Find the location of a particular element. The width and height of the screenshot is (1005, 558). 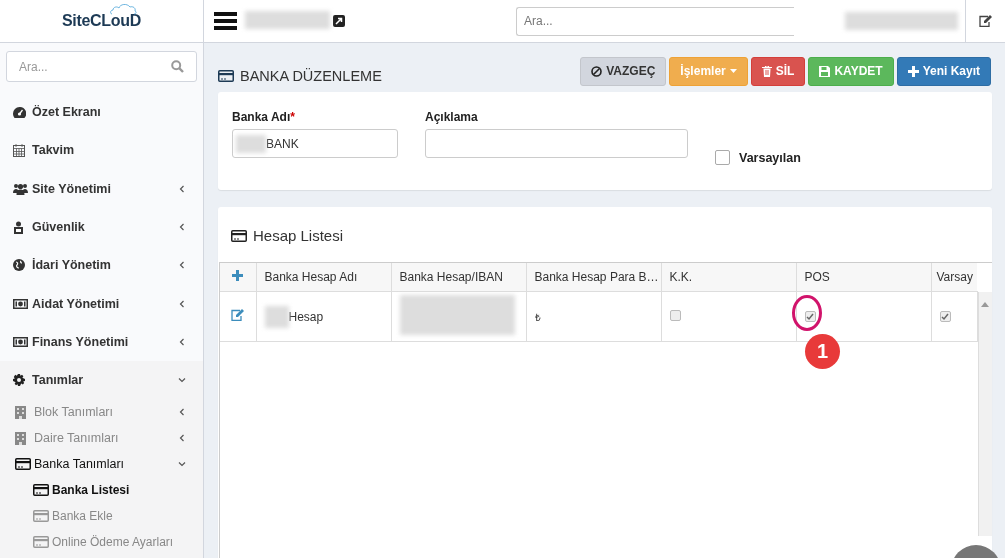

column-header: K.K. is located at coordinates (728, 277).